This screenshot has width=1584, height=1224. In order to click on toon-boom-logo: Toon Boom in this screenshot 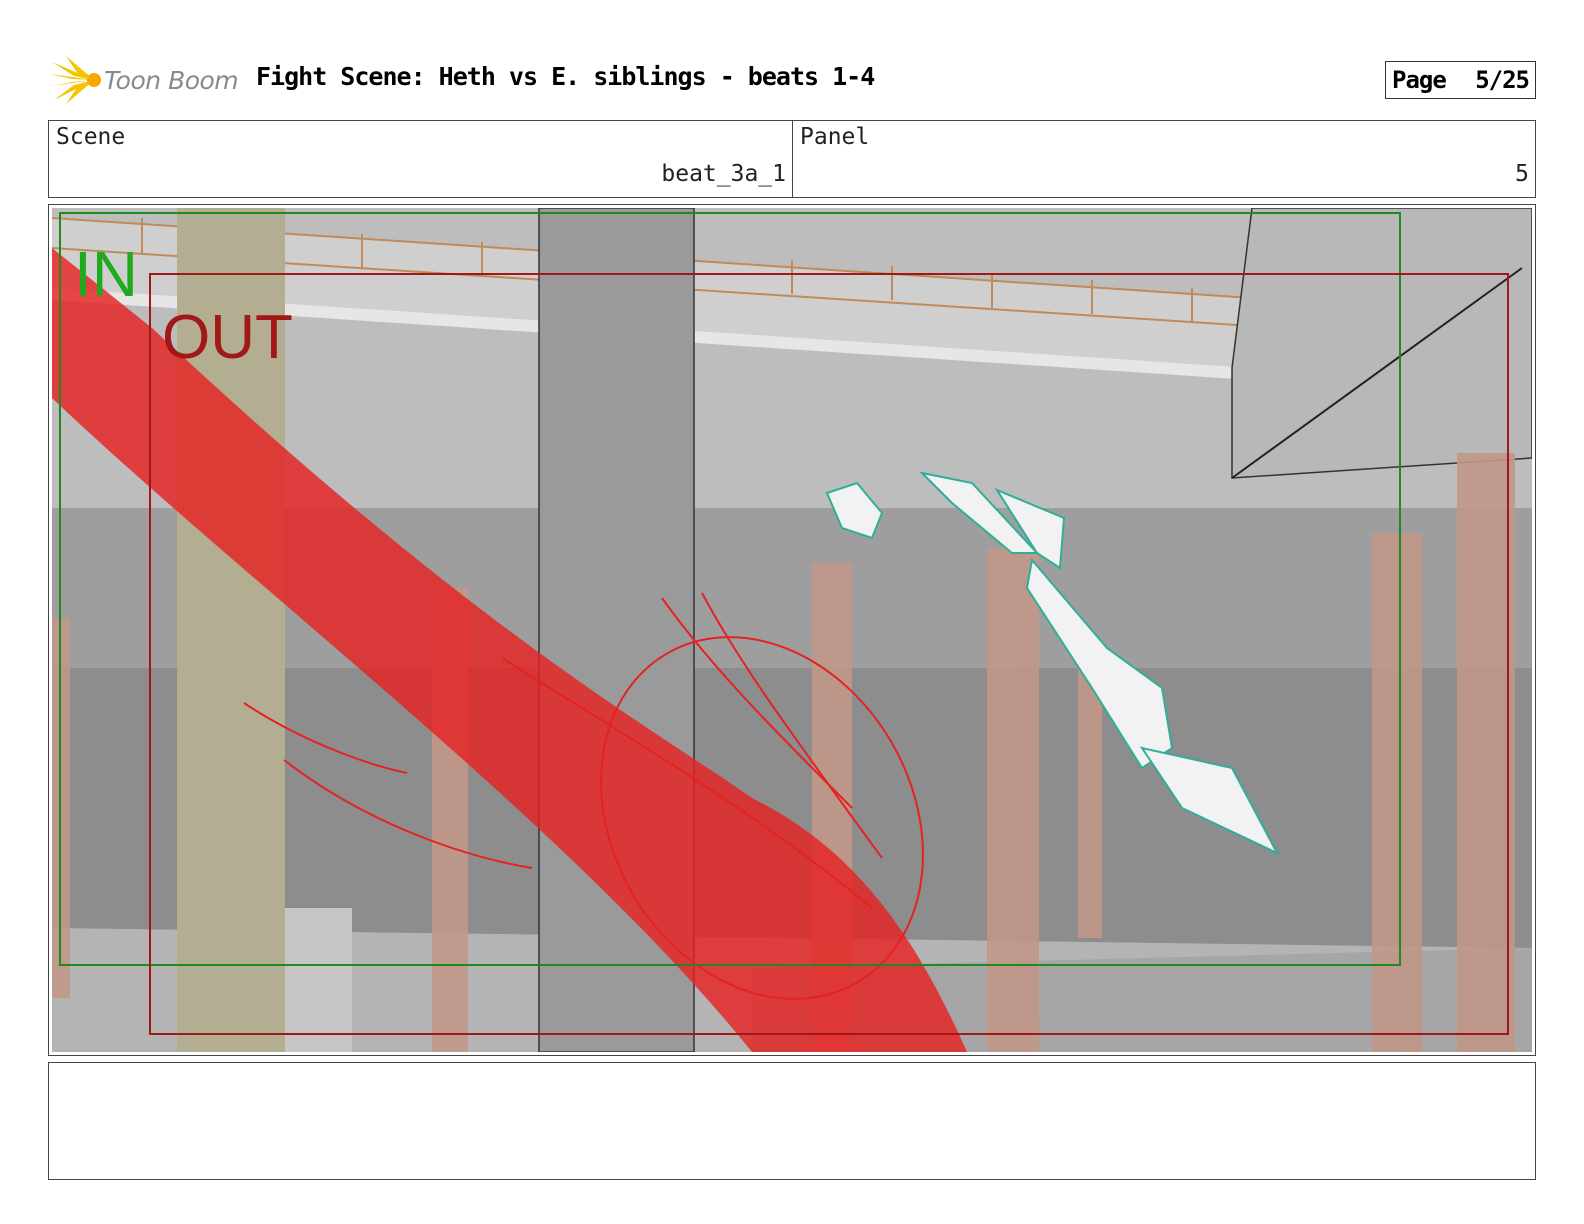, I will do `click(145, 80)`.